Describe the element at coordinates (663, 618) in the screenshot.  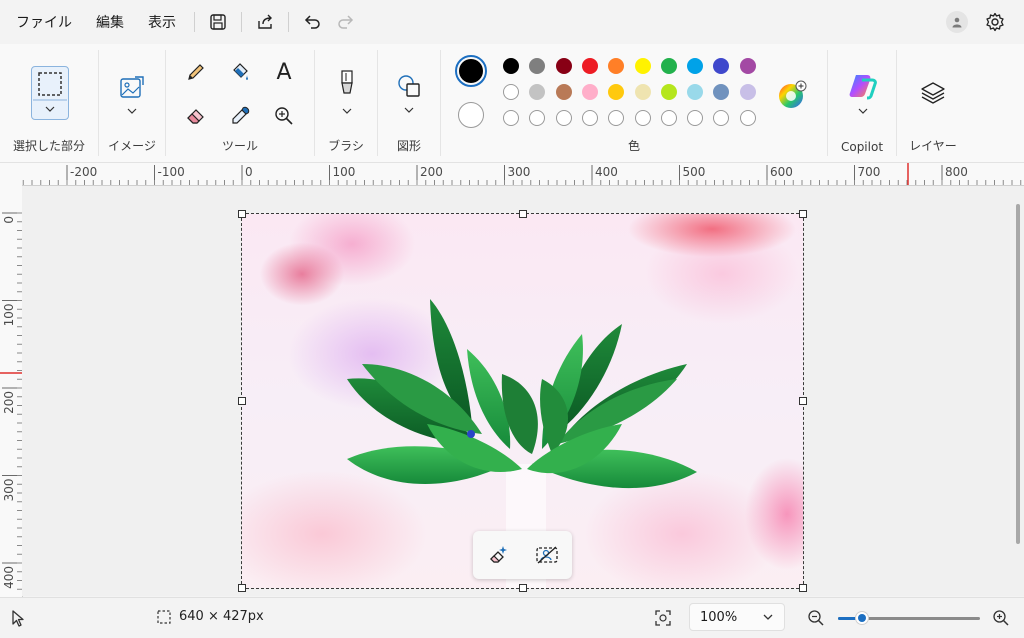
I see `fit-to-window-icon` at that location.